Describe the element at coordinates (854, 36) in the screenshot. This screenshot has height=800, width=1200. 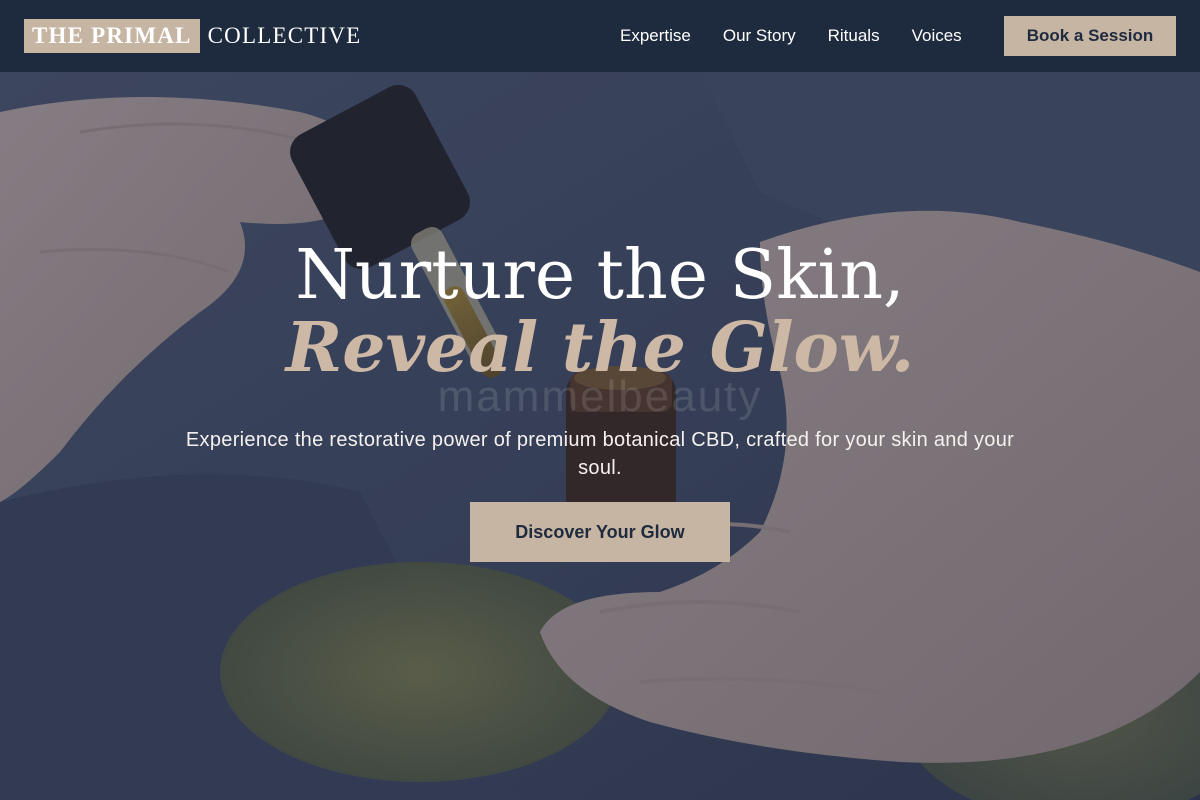
I see `nav-link-rituals: Rituals` at that location.